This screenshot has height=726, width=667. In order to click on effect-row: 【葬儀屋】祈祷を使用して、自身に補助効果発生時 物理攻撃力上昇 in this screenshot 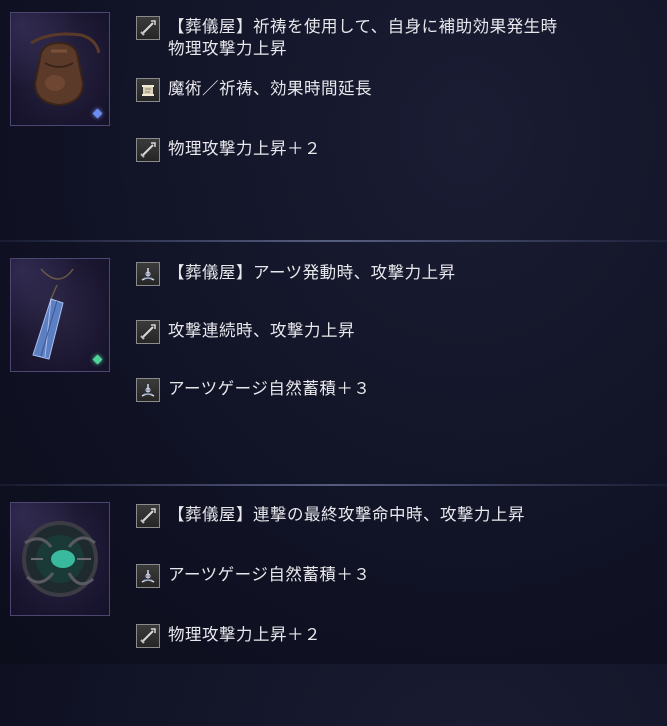, I will do `click(347, 37)`.